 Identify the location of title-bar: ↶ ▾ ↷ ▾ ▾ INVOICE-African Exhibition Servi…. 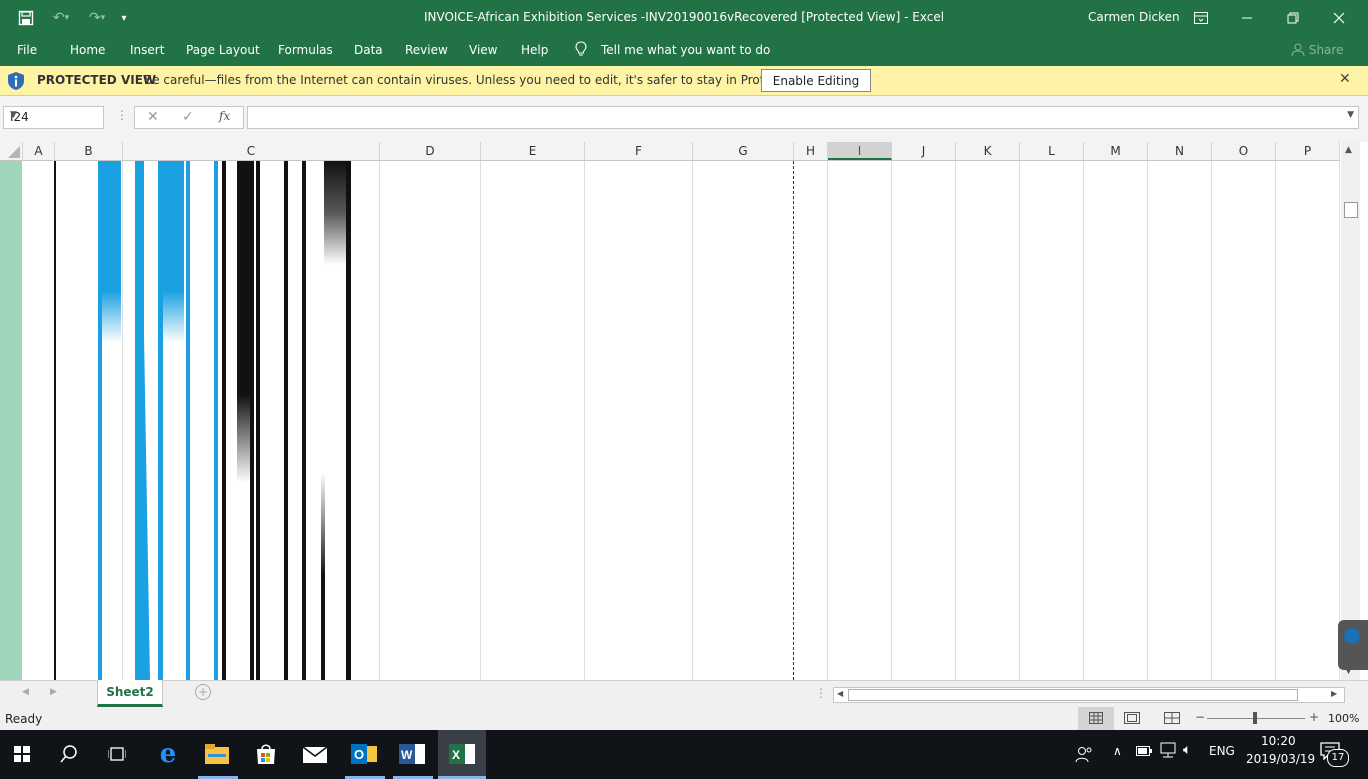
(684, 18).